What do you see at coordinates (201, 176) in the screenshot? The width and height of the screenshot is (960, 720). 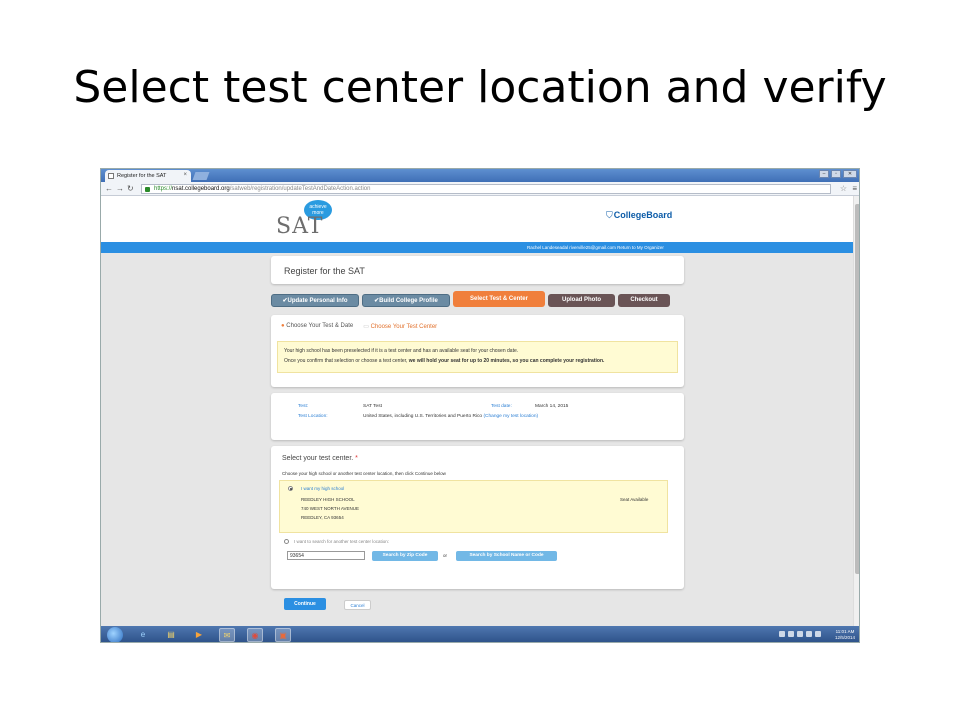 I see `new-tab-button` at bounding box center [201, 176].